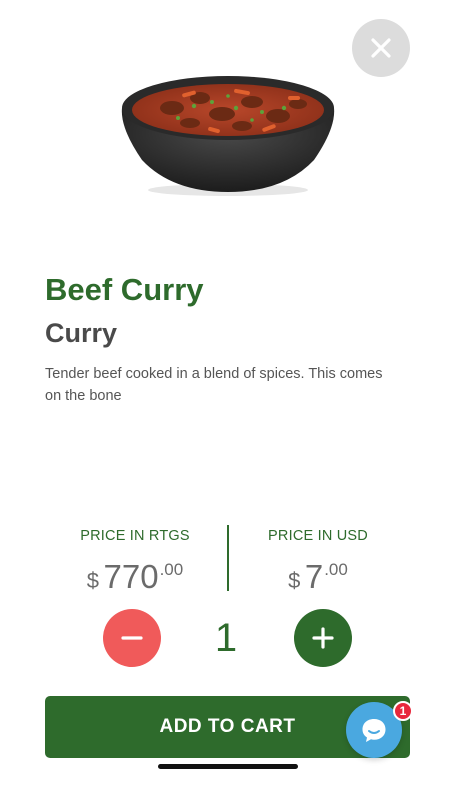  What do you see at coordinates (228, 558) in the screenshot?
I see `price-divider` at bounding box center [228, 558].